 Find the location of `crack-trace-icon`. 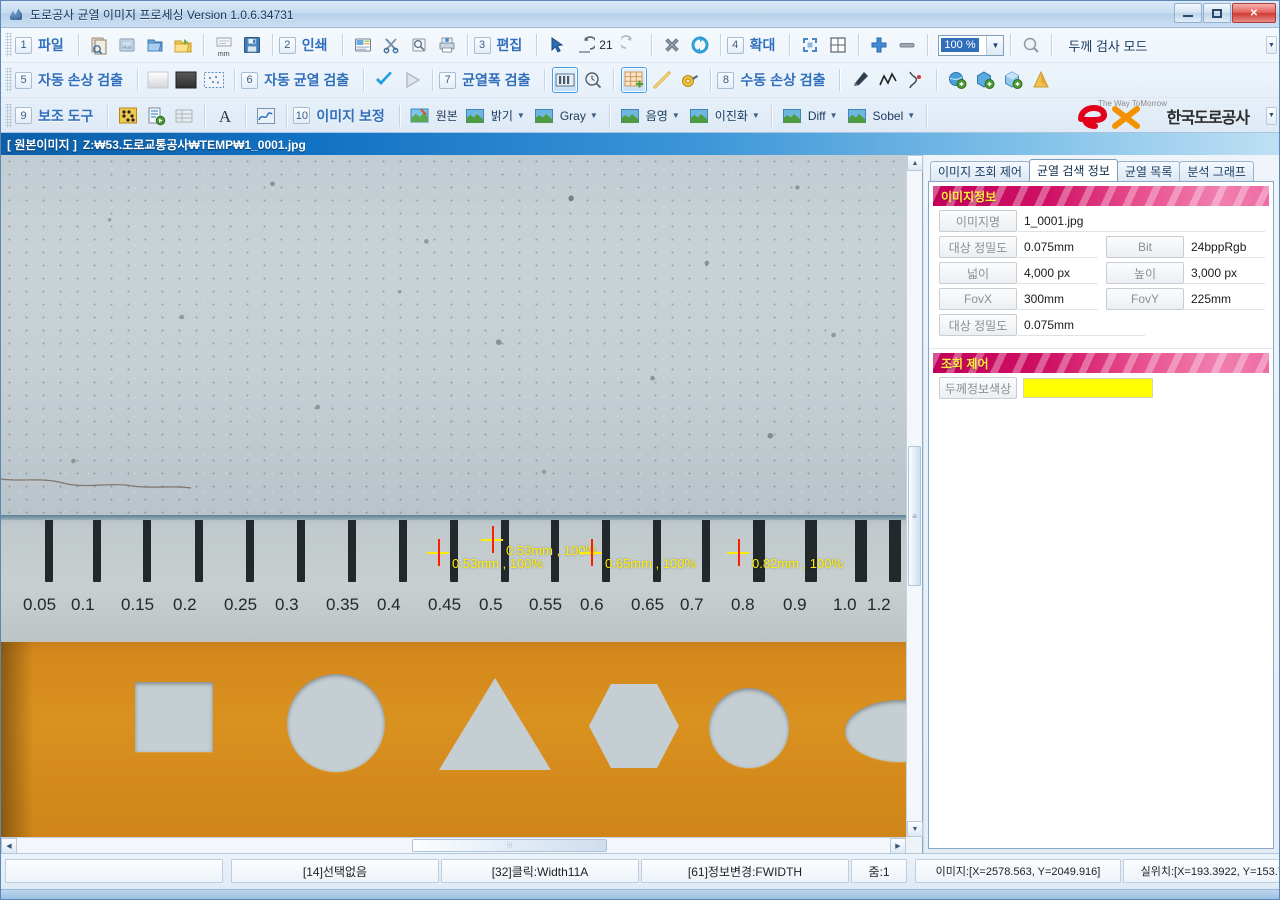

crack-trace-icon is located at coordinates (916, 80).